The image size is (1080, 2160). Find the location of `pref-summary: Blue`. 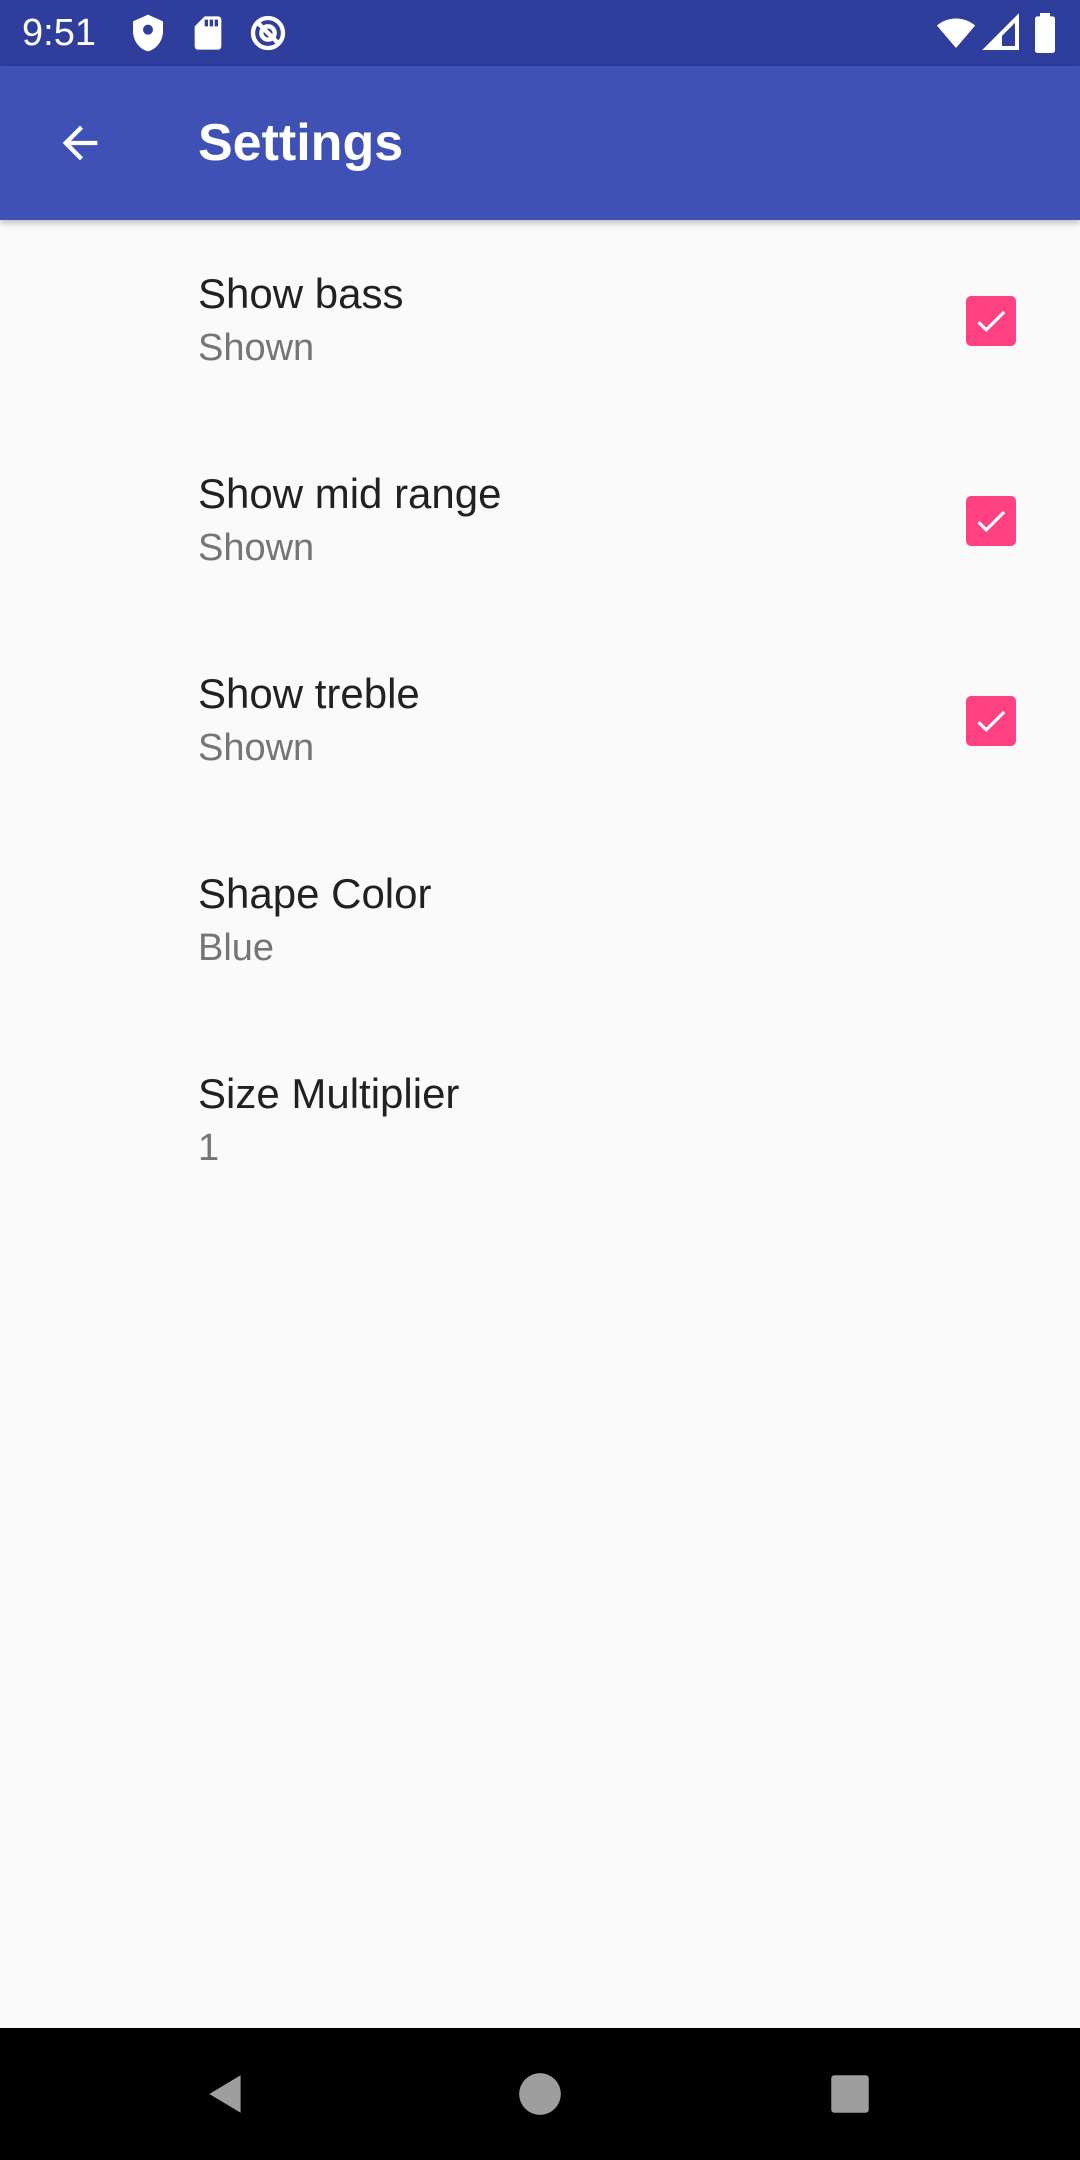

pref-summary: Blue is located at coordinates (236, 948).